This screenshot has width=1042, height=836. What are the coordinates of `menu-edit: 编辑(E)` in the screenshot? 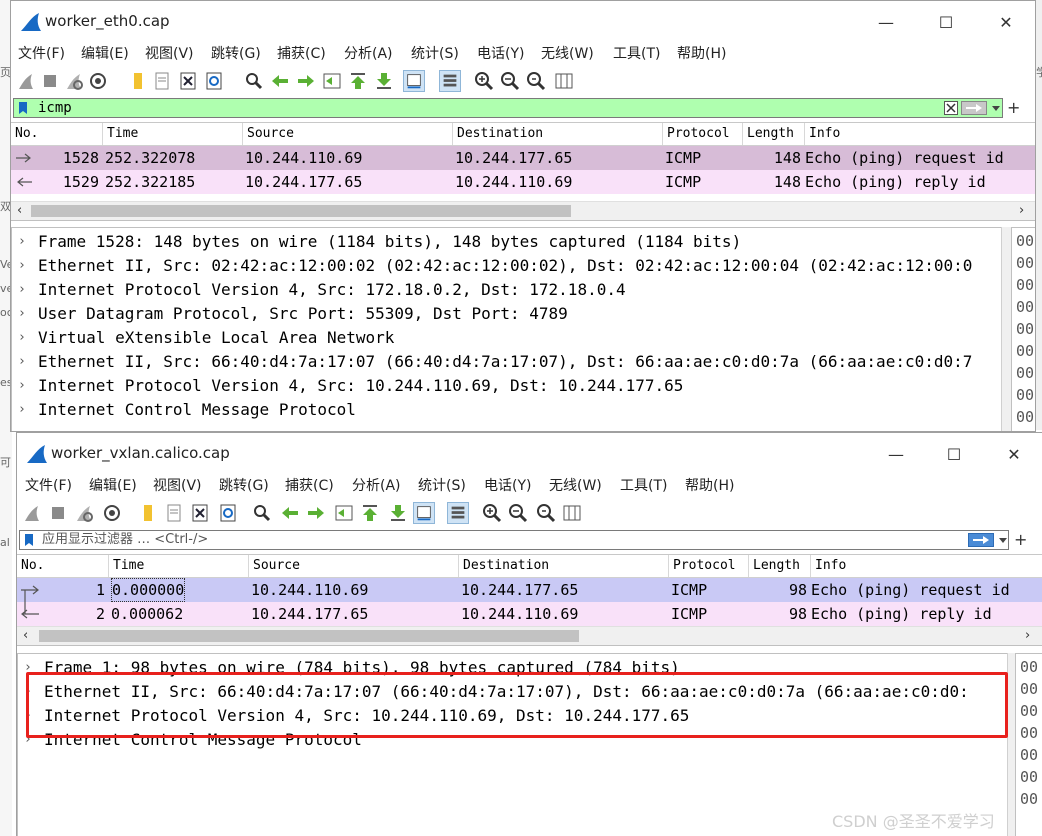 It's located at (113, 485).